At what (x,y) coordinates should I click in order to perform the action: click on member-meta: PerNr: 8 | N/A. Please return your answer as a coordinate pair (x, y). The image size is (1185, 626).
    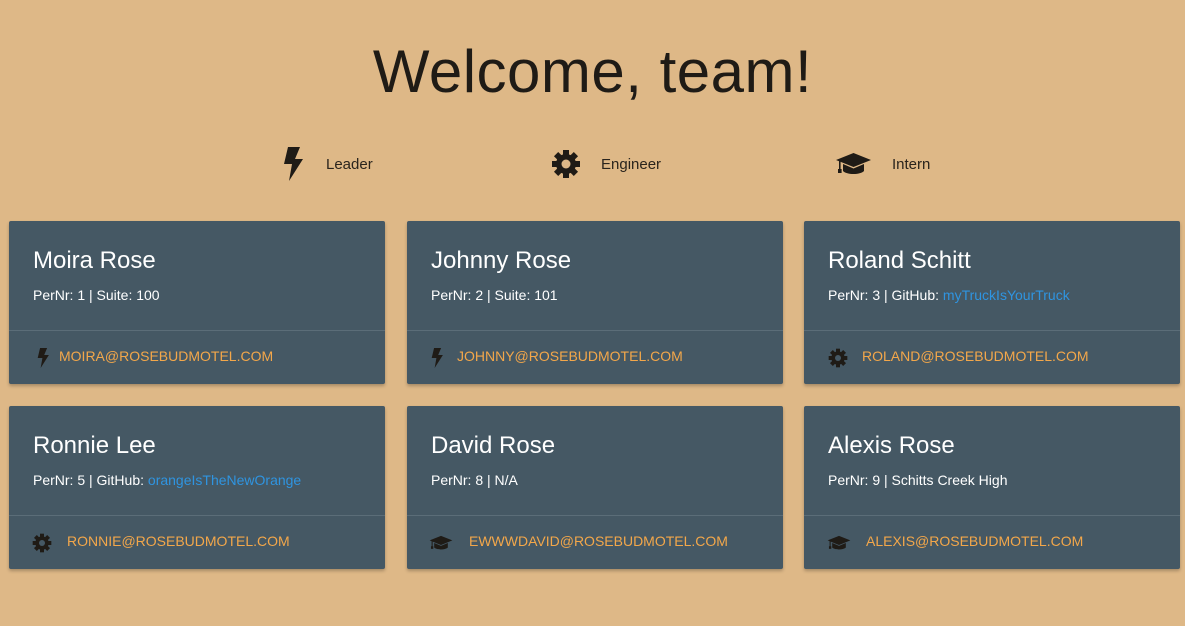
    Looking at the image, I should click on (474, 480).